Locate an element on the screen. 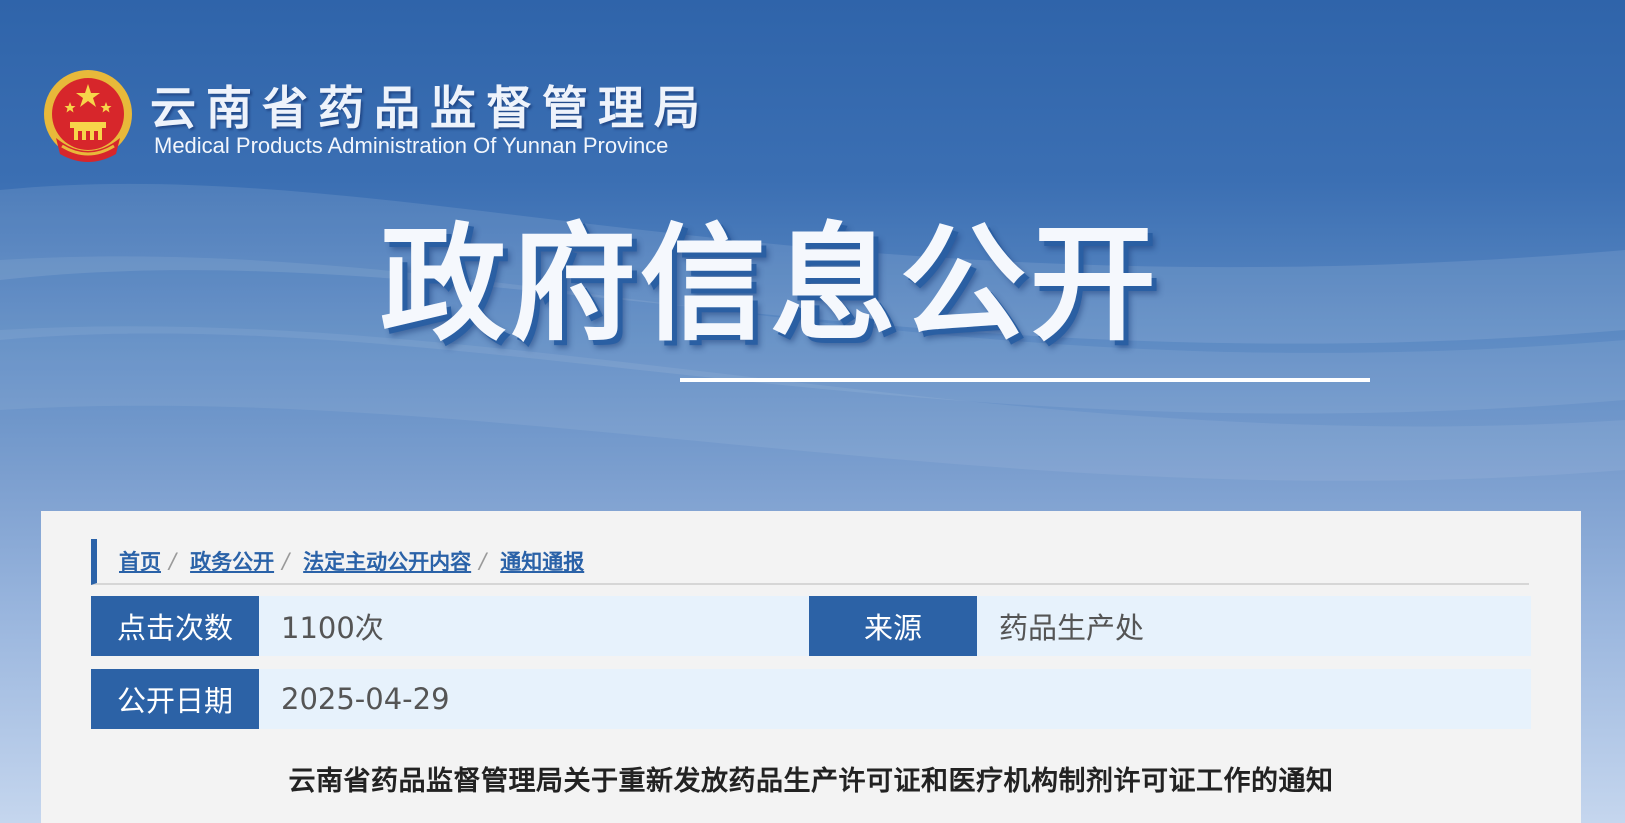  meta-row-date: 公开日期 2025-04-29 is located at coordinates (811, 699).